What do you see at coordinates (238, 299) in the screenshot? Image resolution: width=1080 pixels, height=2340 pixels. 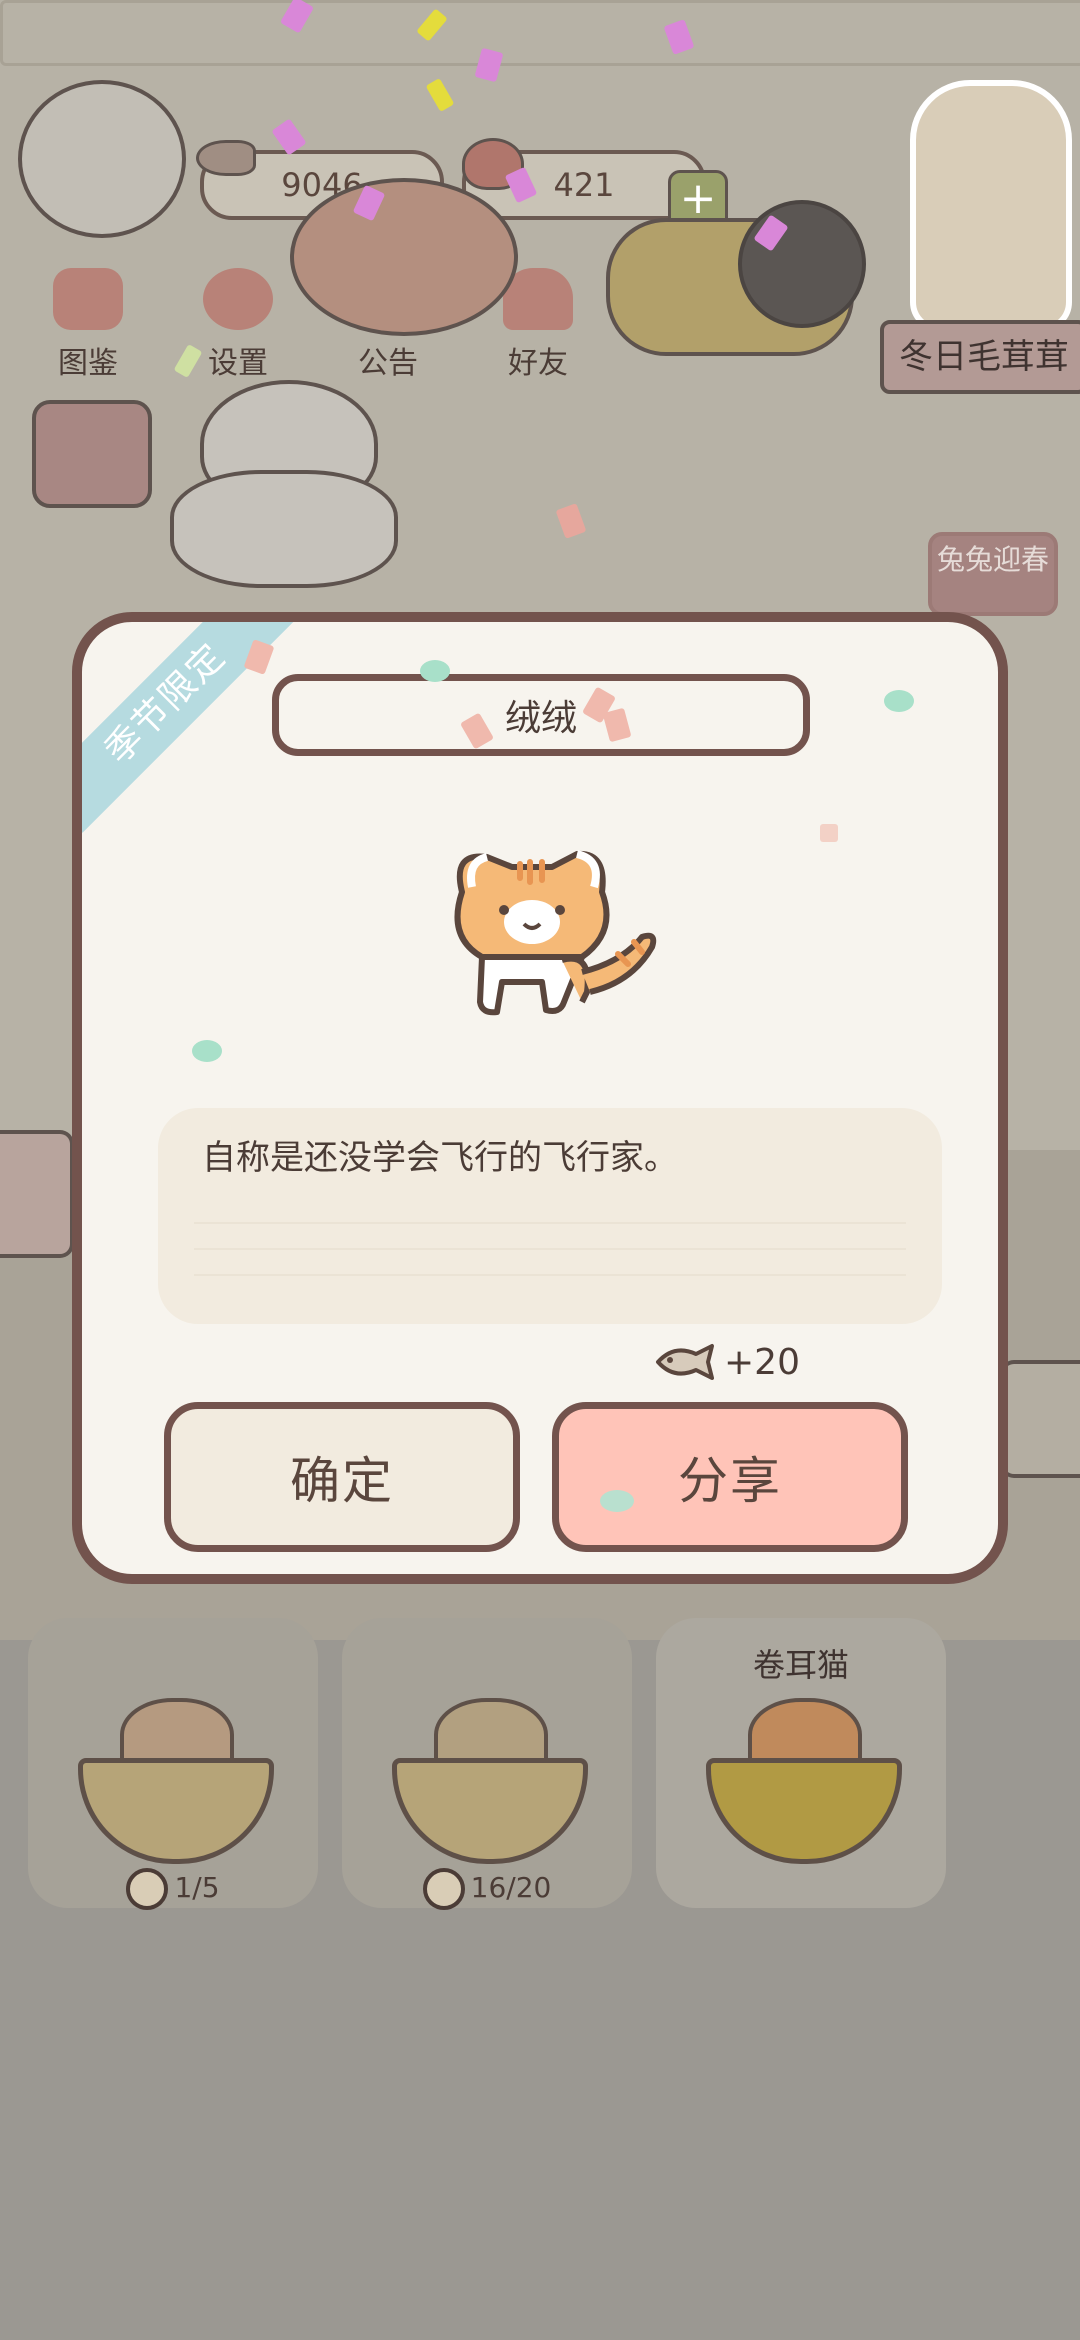 I see `gear-icon` at bounding box center [238, 299].